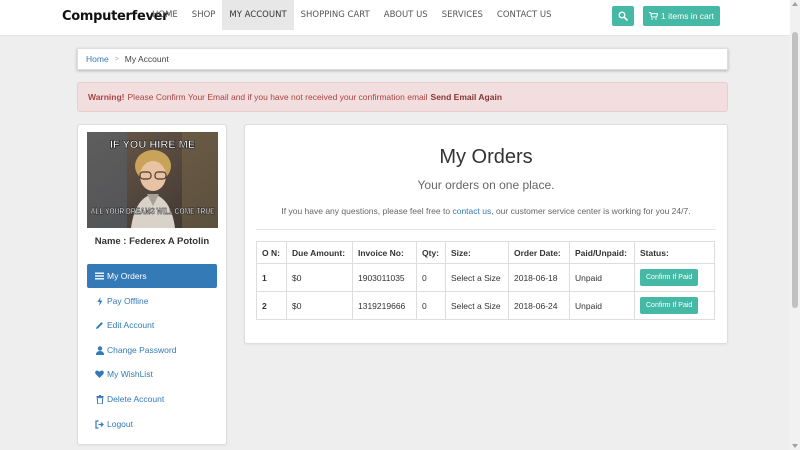 This screenshot has height=450, width=800. I want to click on cell-invoice-no: 1903011035, so click(384, 277).